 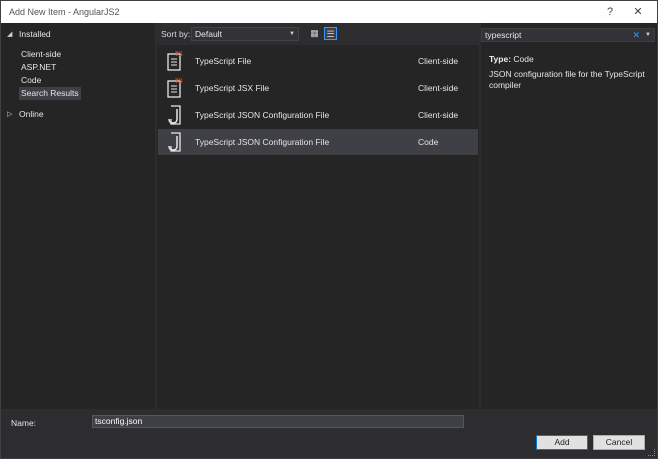 I want to click on type-line: Type: Code, so click(x=511, y=59).